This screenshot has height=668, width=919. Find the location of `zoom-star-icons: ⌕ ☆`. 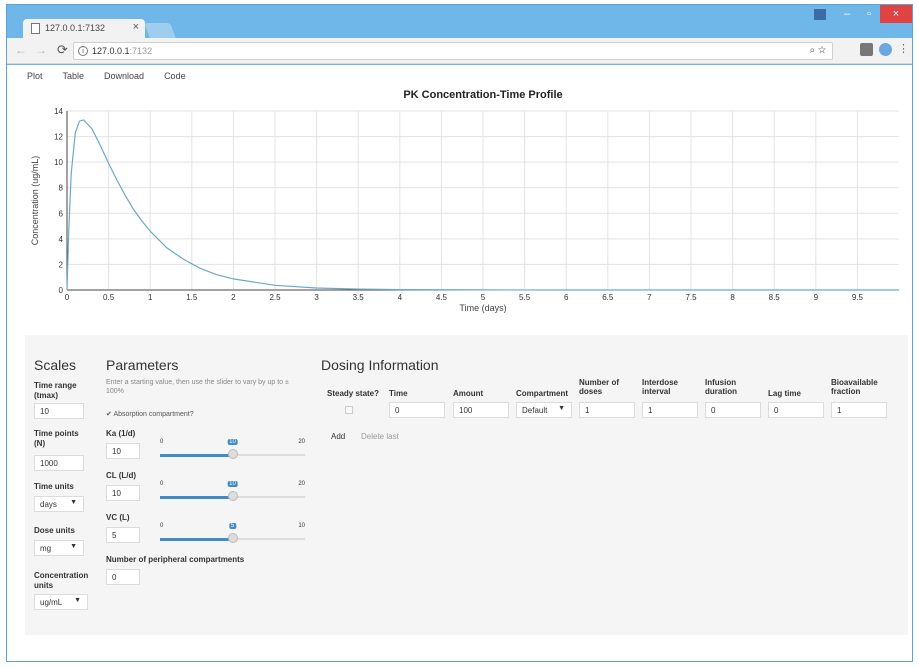

zoom-star-icons: ⌕ ☆ is located at coordinates (817, 50).